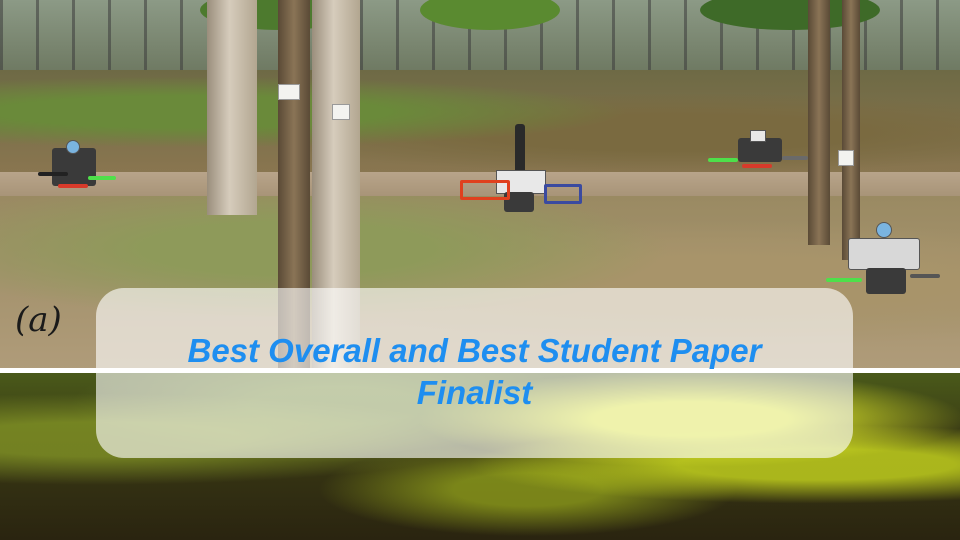 This screenshot has height=540, width=960. What do you see at coordinates (758, 151) in the screenshot?
I see `drone-right-upper` at bounding box center [758, 151].